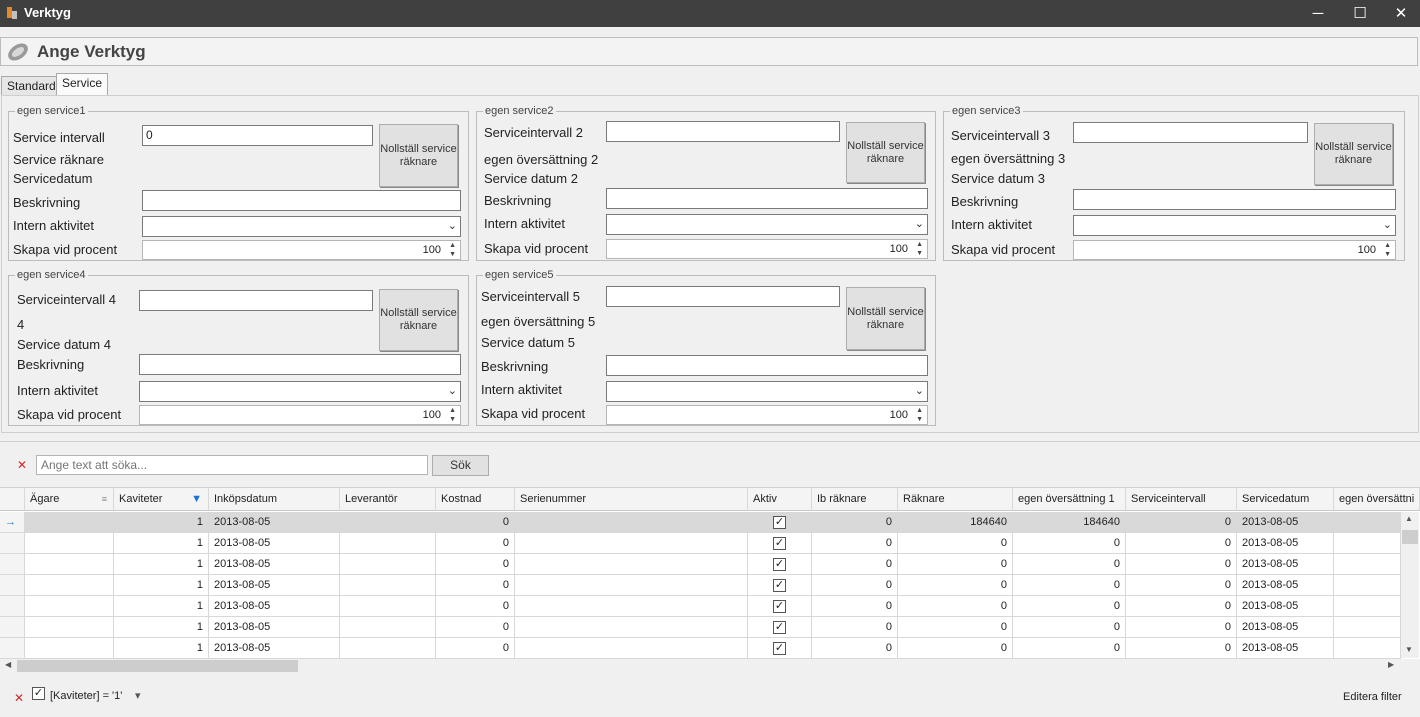  I want to click on clear-search-icon: ✕, so click(22, 465).